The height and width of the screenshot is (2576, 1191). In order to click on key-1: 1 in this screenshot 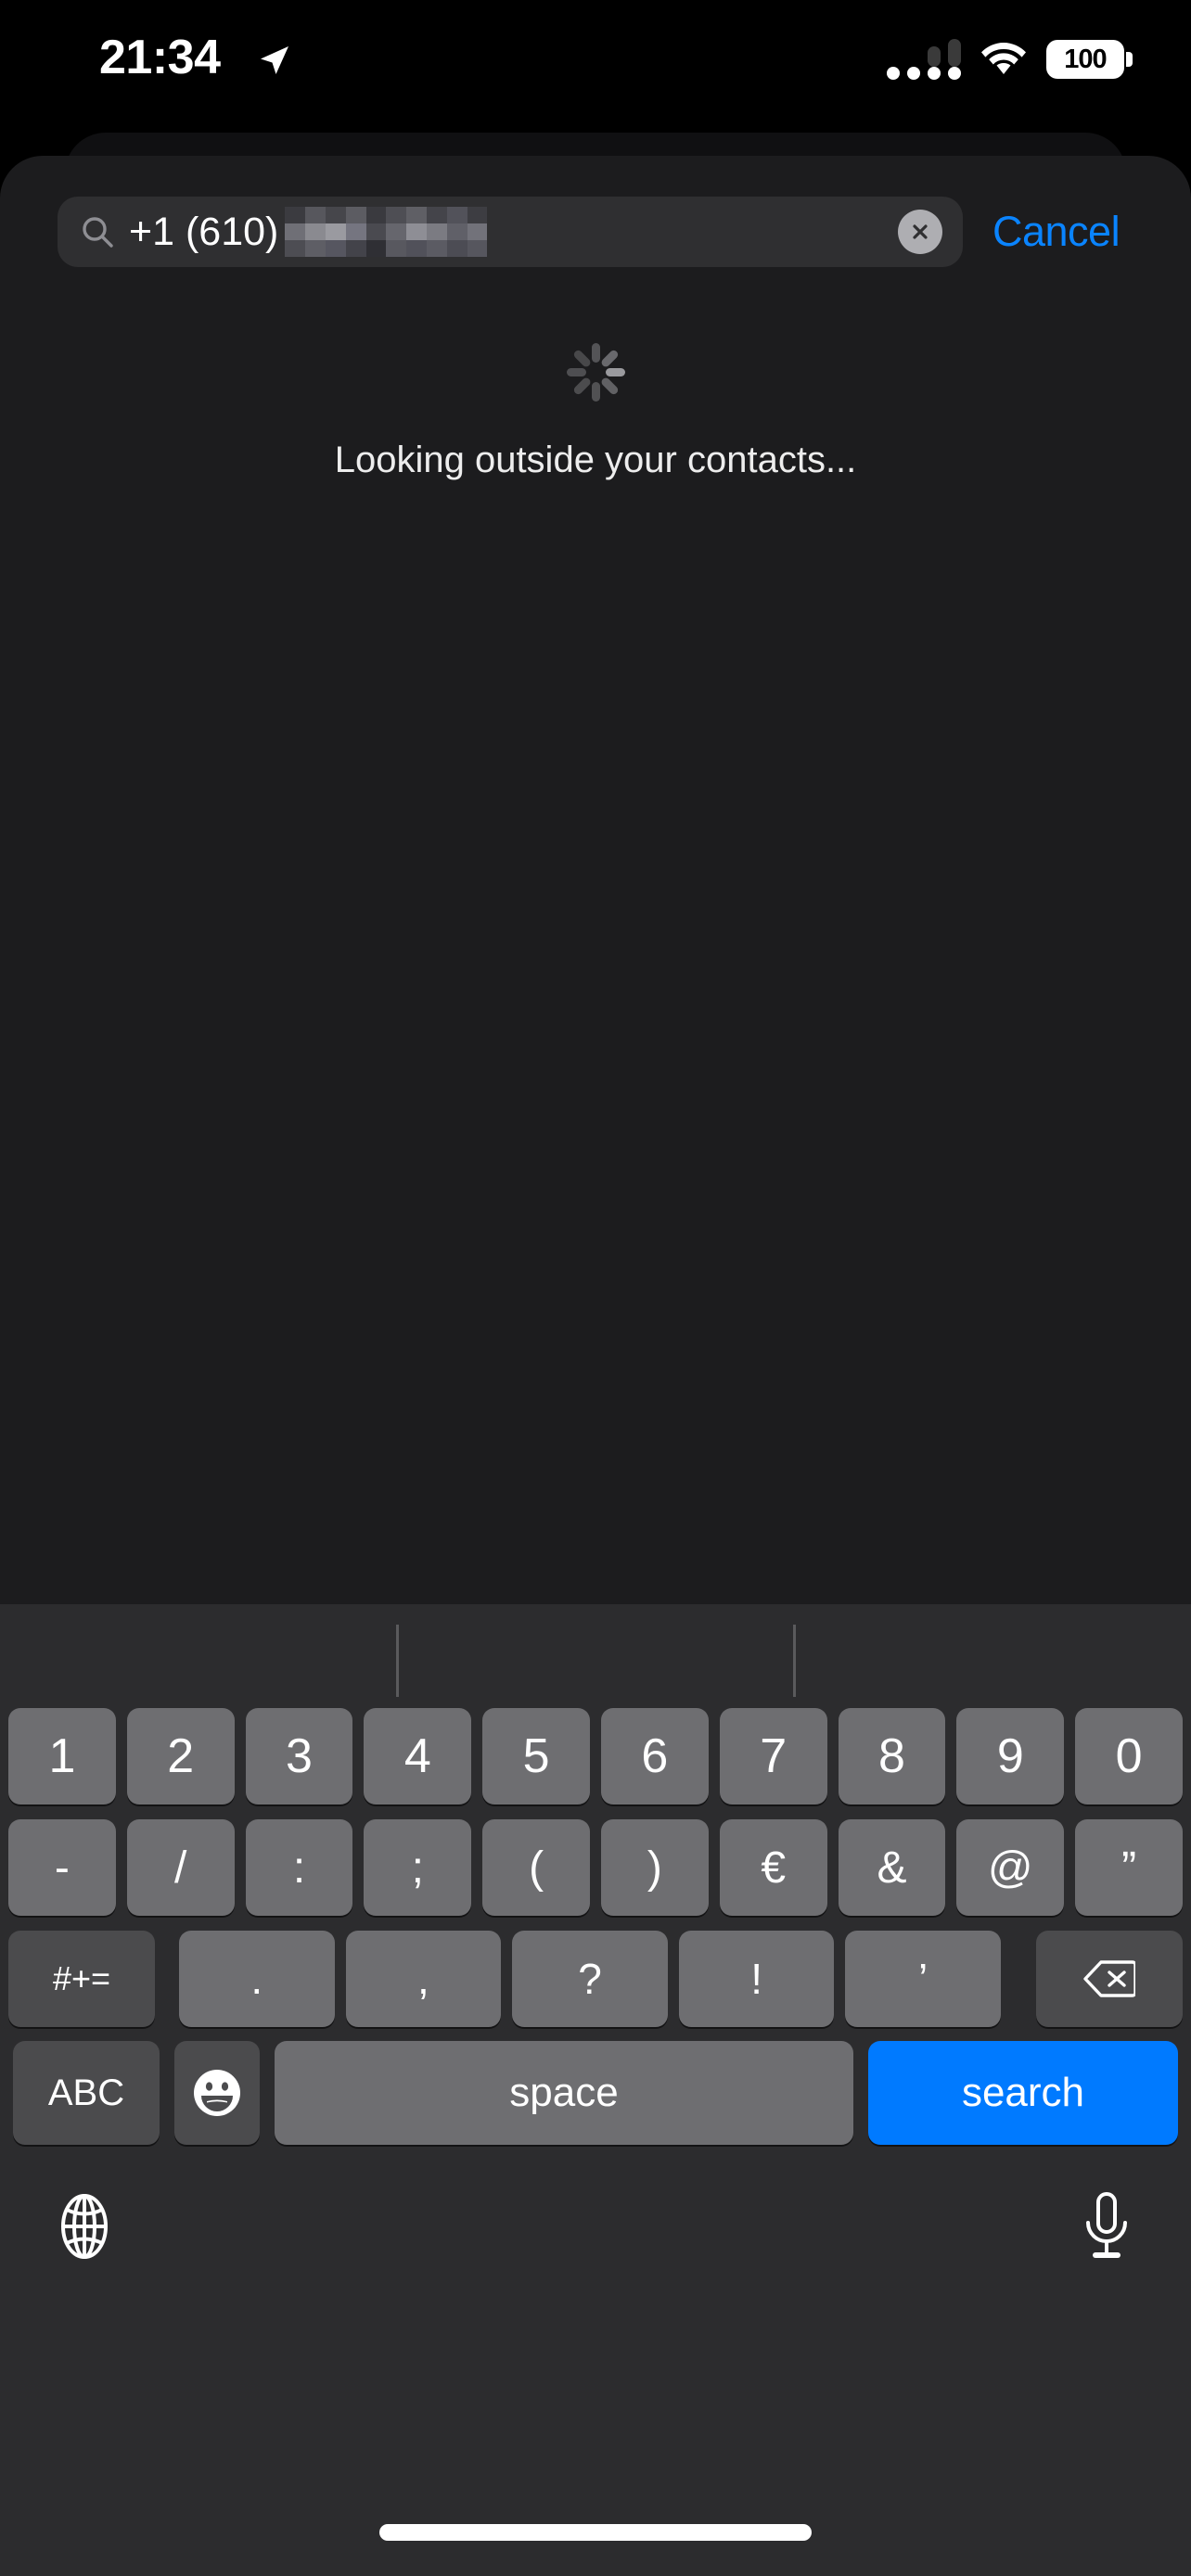, I will do `click(62, 1756)`.